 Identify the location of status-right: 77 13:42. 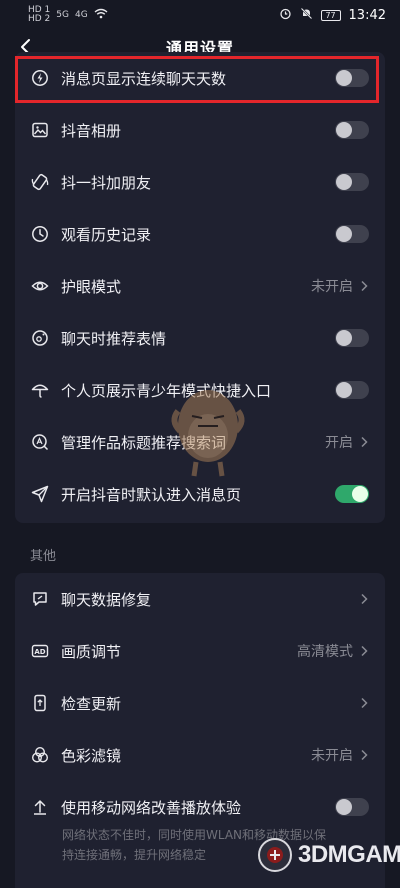
(332, 15).